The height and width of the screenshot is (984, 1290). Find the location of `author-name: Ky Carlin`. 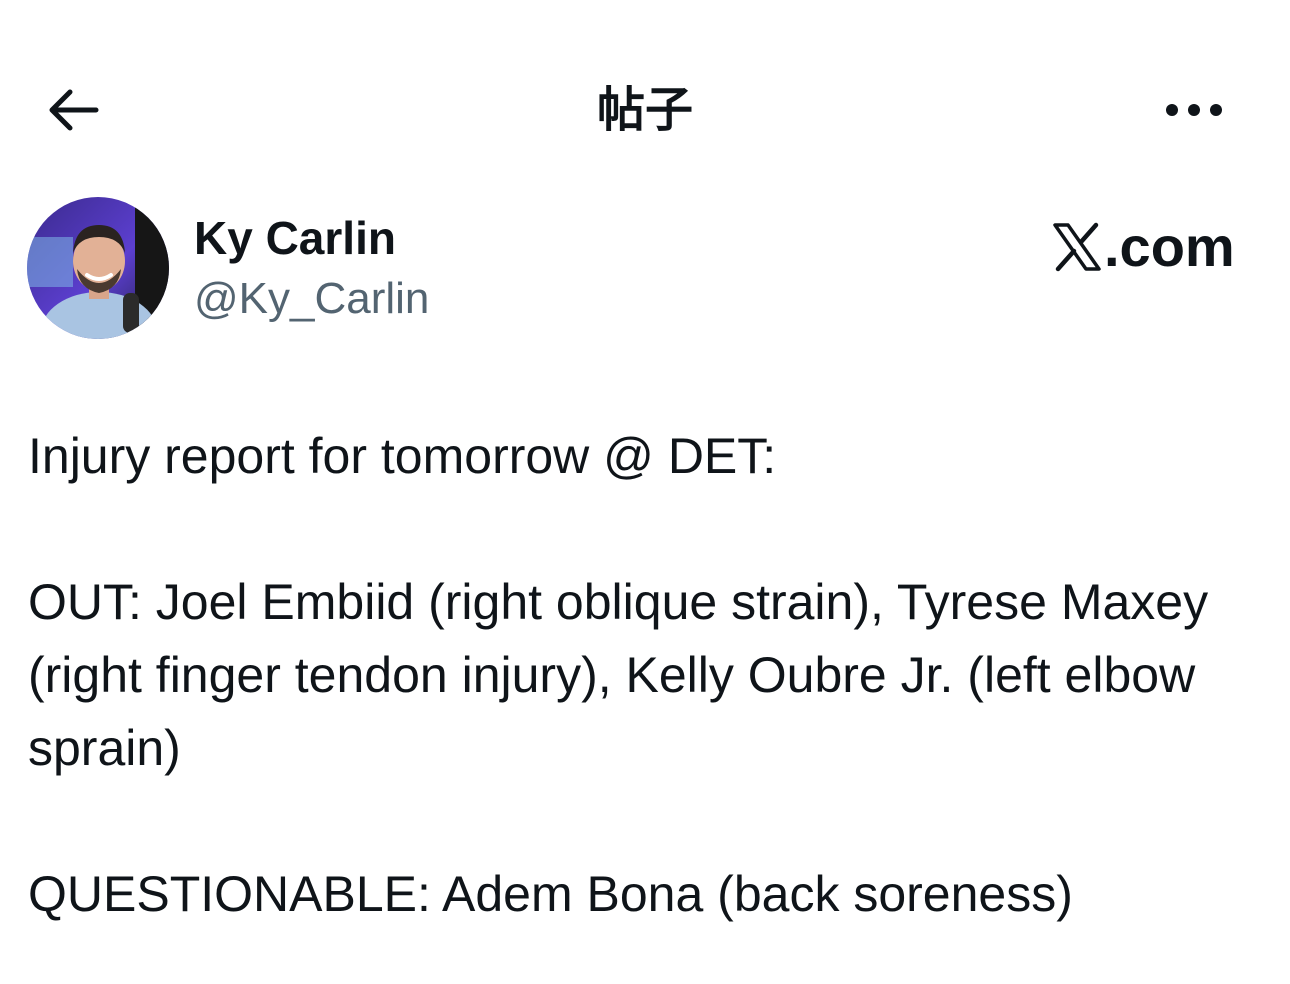

author-name: Ky Carlin is located at coordinates (295, 238).